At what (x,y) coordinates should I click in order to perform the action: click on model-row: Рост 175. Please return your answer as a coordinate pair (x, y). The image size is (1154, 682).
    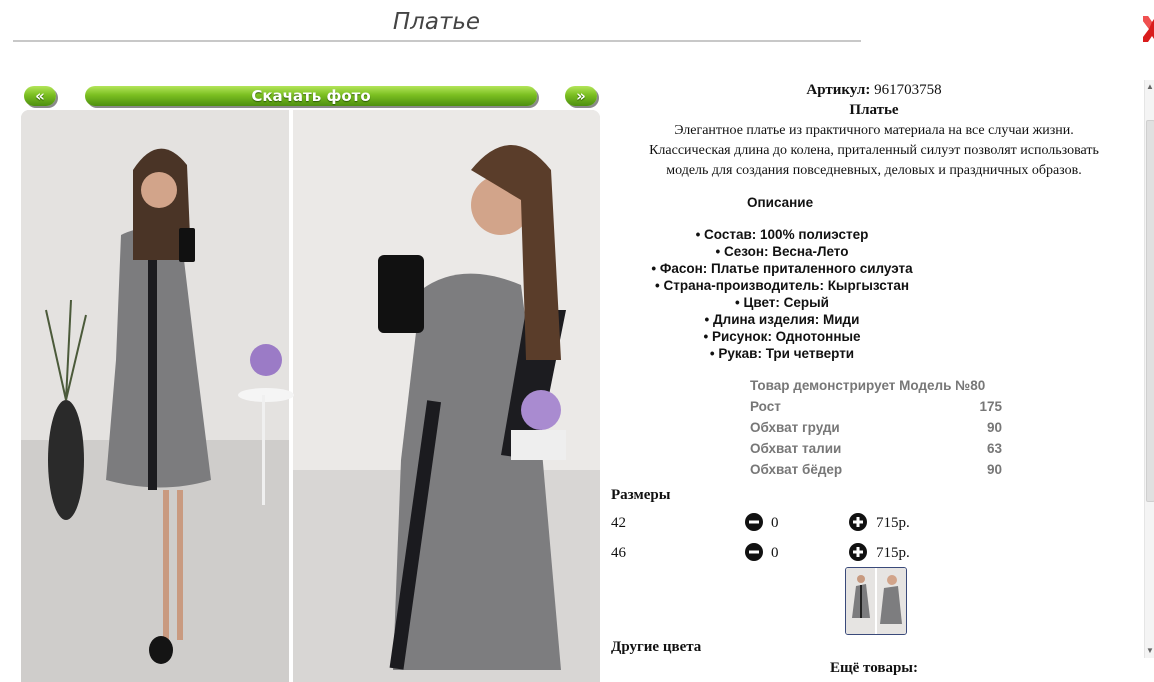
    Looking at the image, I should click on (876, 409).